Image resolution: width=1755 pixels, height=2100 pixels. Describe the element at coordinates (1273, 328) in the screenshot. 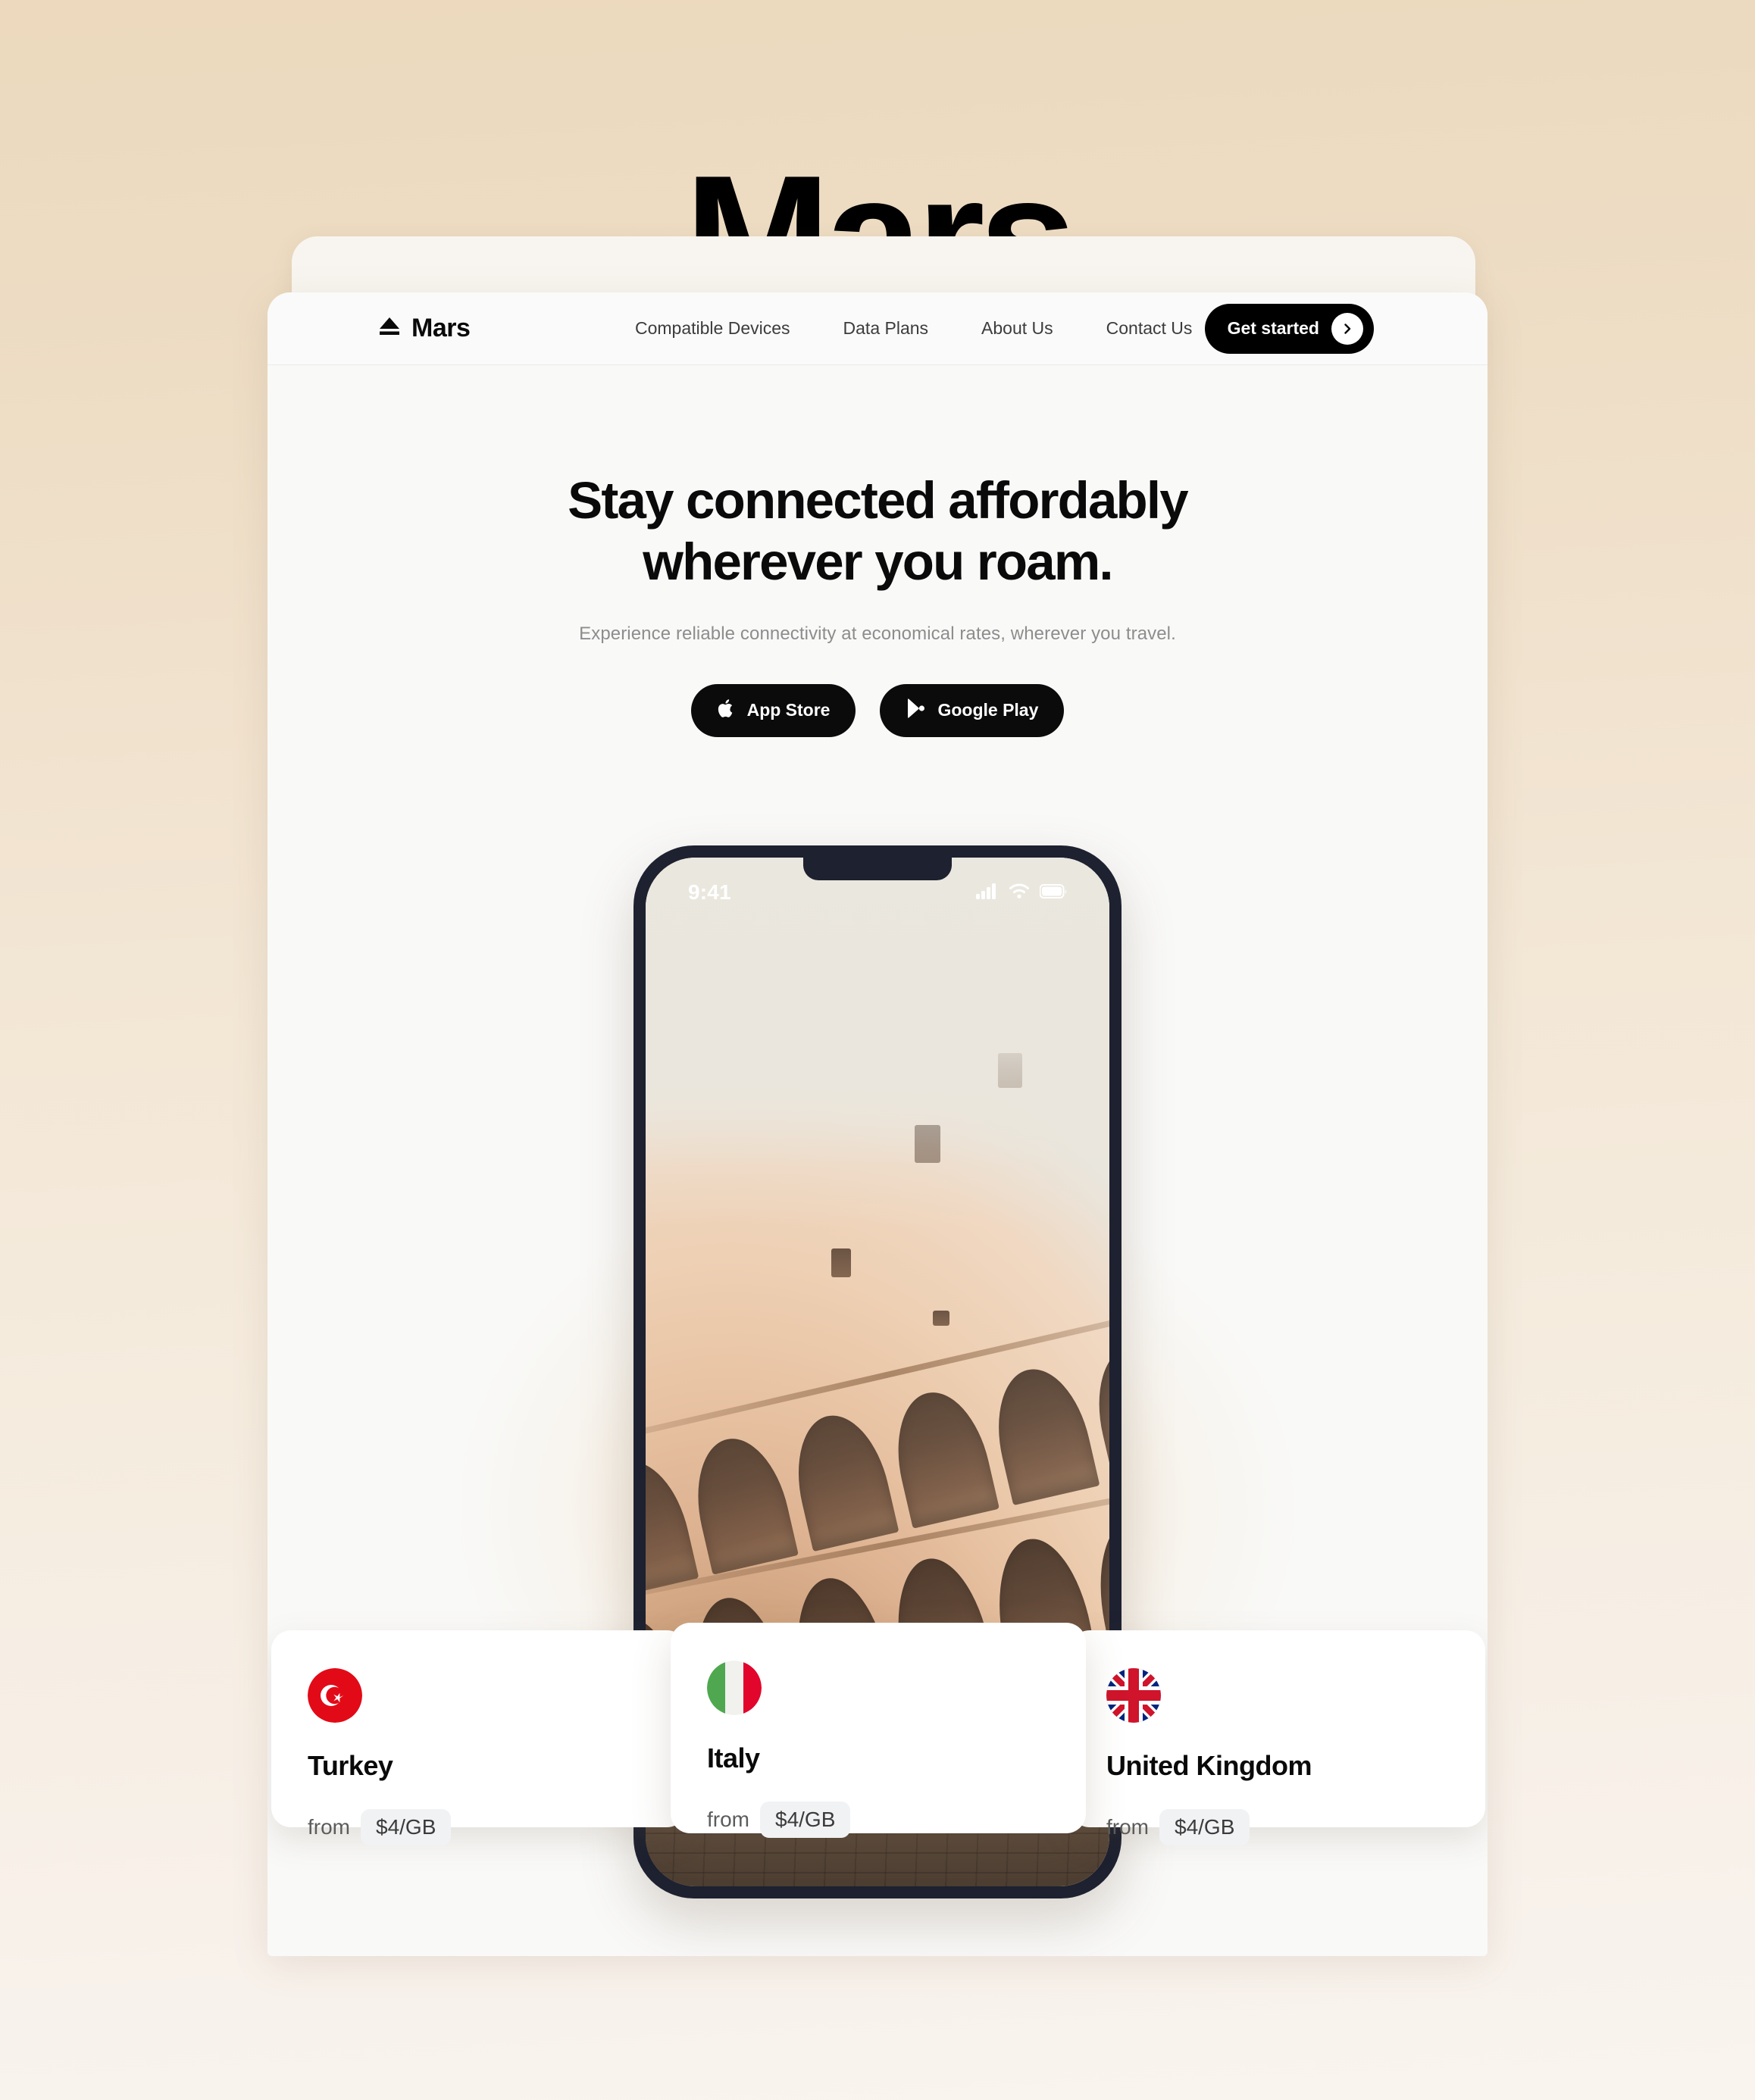

I see `get-started-label: Get started` at that location.